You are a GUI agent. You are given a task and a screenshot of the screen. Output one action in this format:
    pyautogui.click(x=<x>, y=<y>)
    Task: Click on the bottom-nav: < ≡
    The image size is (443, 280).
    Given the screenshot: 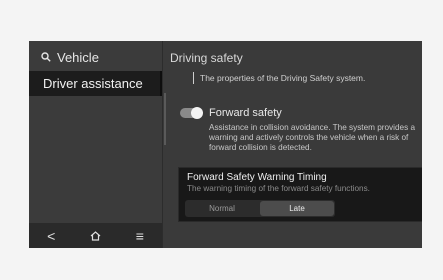 What is the action you would take?
    pyautogui.click(x=95, y=235)
    